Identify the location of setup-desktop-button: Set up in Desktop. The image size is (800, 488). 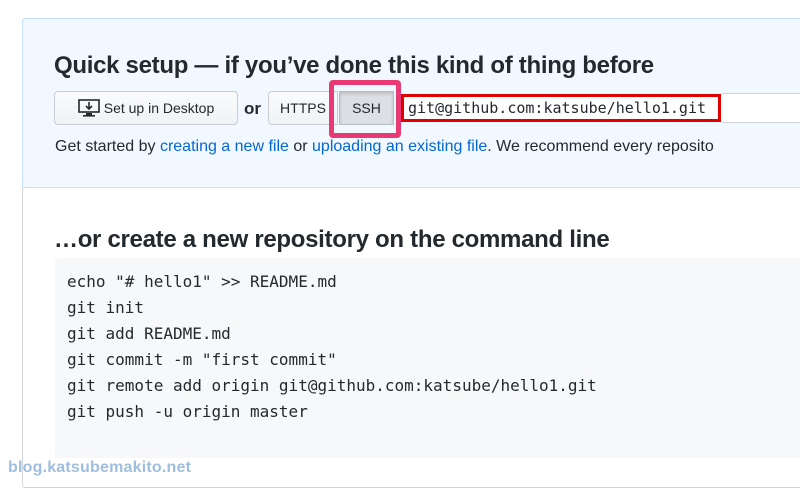
(146, 108).